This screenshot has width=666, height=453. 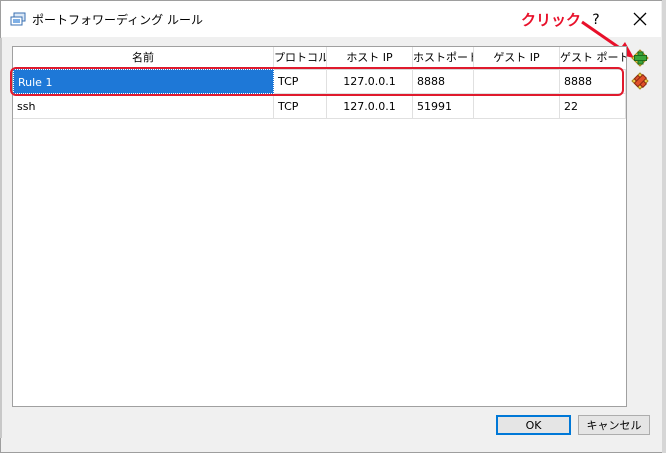 What do you see at coordinates (143, 106) in the screenshot?
I see `cell-name: ssh` at bounding box center [143, 106].